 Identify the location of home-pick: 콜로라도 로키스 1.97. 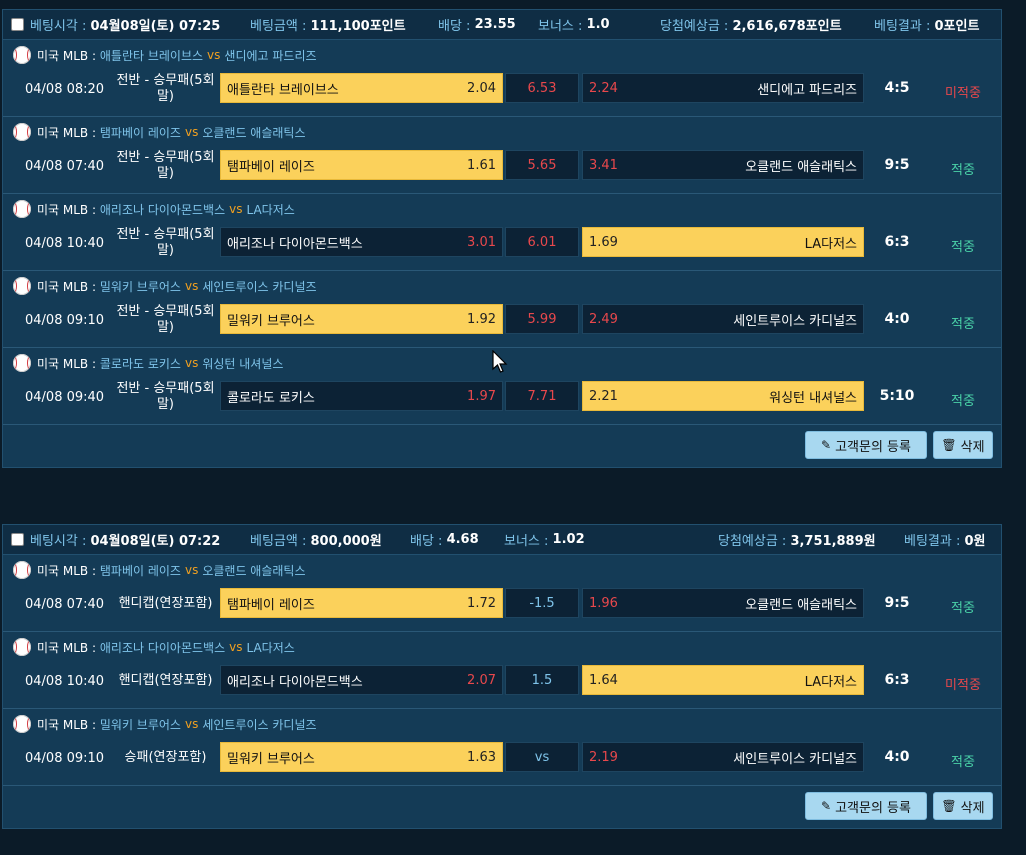
(361, 396).